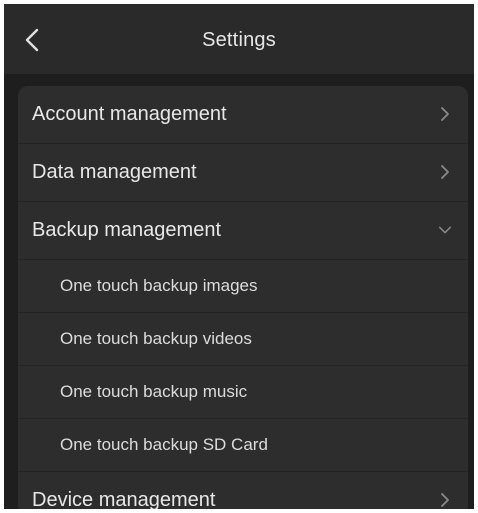  Describe the element at coordinates (164, 444) in the screenshot. I see `submenu-item-label: One touch backup SD Card` at that location.